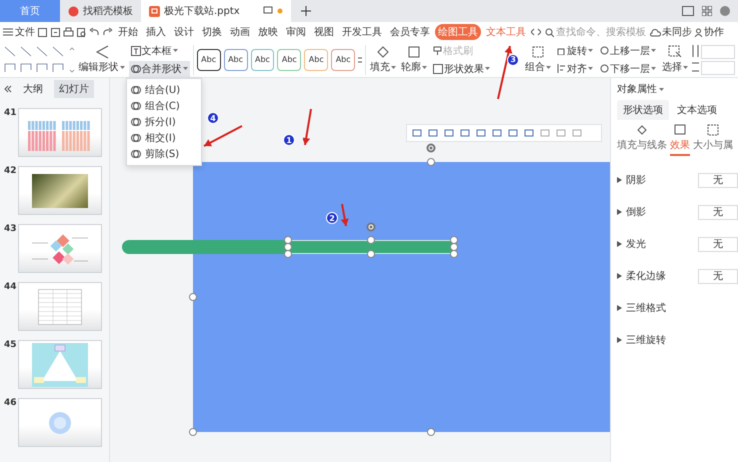  What do you see at coordinates (414, 52) in the screenshot?
I see `outline-icon` at bounding box center [414, 52].